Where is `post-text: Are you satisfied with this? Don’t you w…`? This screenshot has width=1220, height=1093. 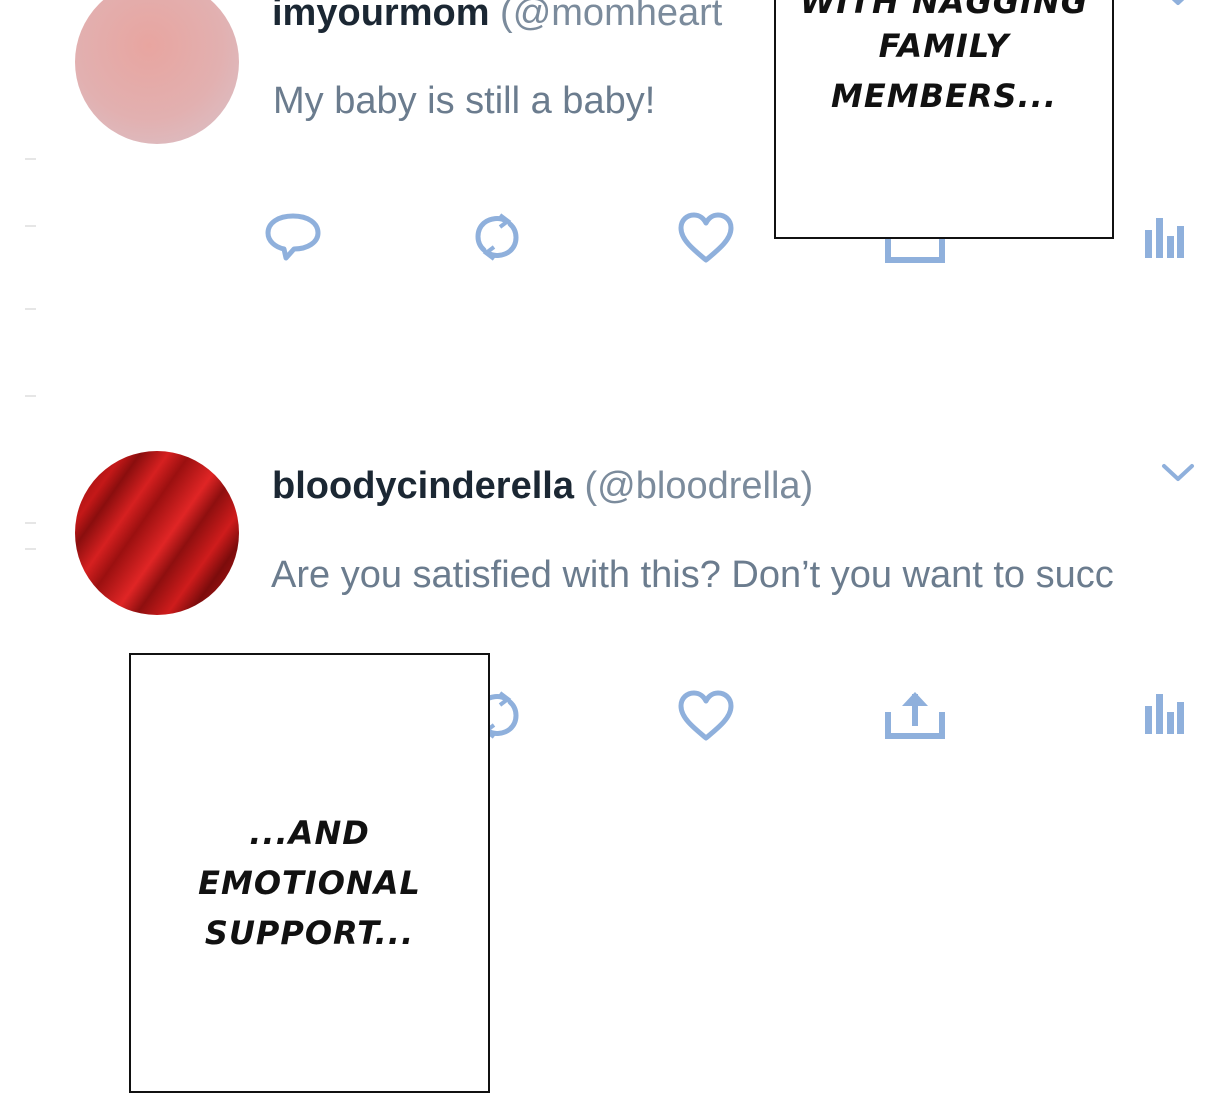
post-text: Are you satisfied with this? Don’t you w… is located at coordinates (692, 575).